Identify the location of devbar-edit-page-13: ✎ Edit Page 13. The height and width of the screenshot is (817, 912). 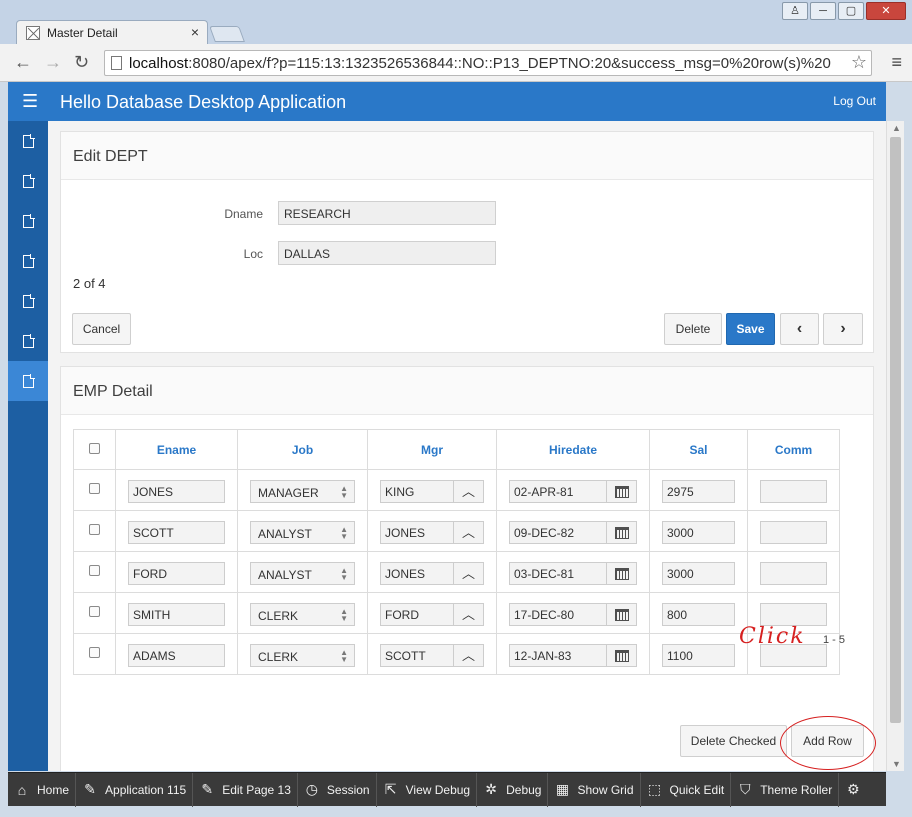
(245, 789).